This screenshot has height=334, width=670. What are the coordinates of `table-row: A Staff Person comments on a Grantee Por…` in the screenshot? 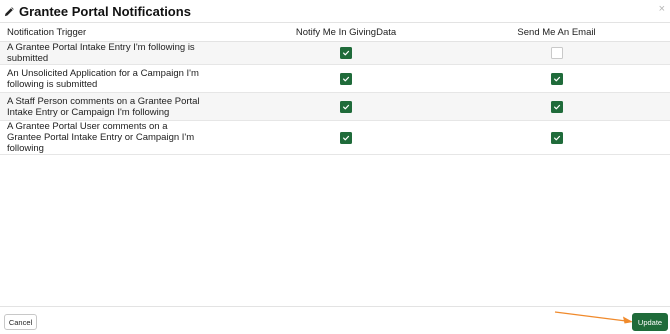 It's located at (335, 106).